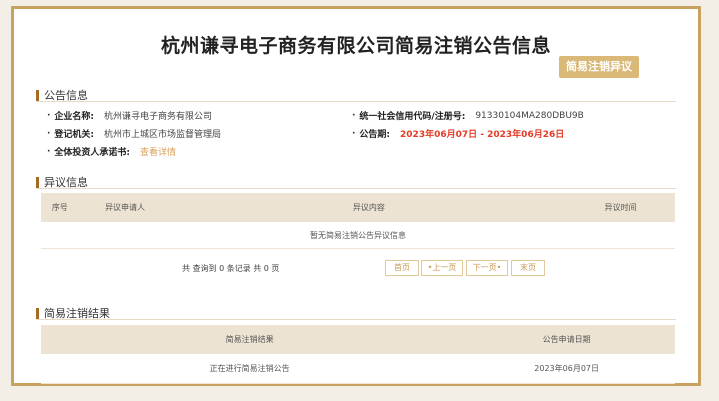  Describe the element at coordinates (60, 207) in the screenshot. I see `column-header: 序号` at that location.